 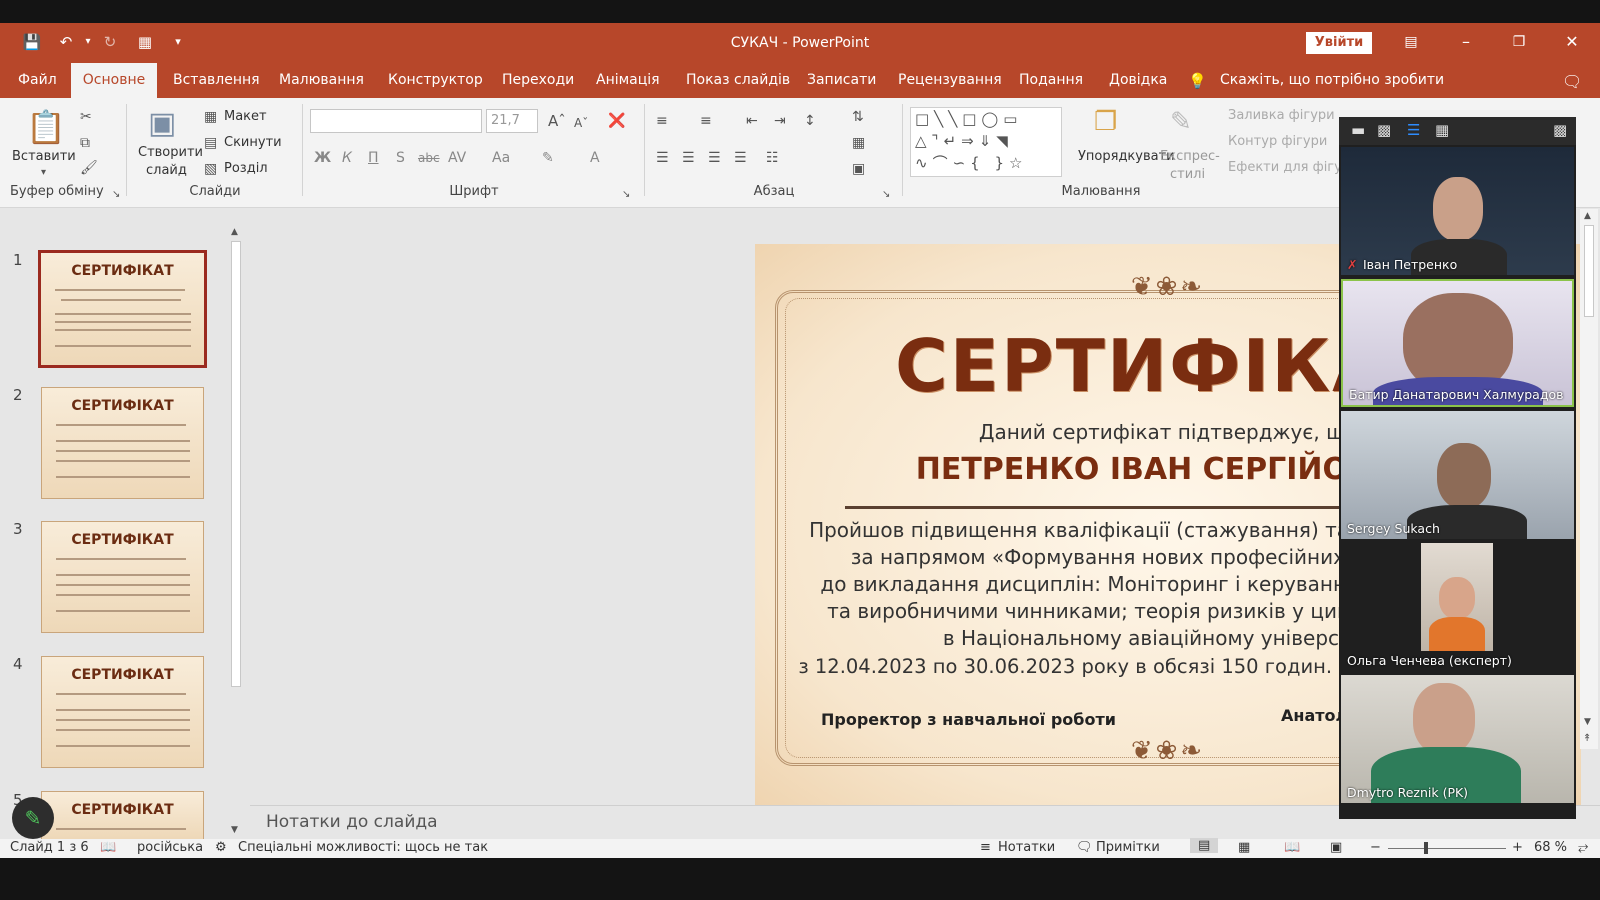 I want to click on columns-icon: ☷, so click(x=772, y=158).